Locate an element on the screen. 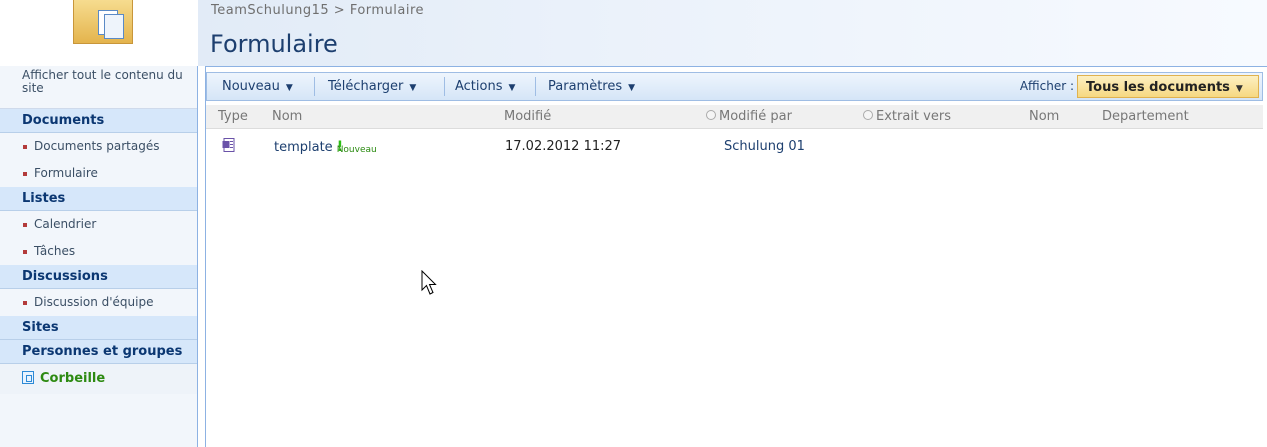 This screenshot has width=1267, height=447. sidebar-item-calendar: Calendrier is located at coordinates (98, 224).